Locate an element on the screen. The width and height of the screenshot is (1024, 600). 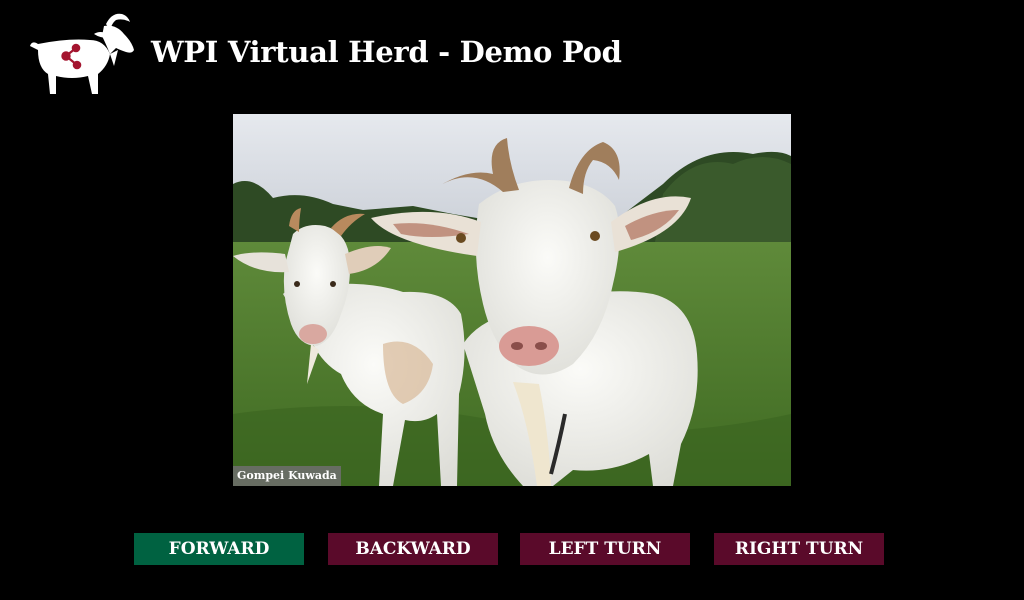
goat-logo is located at coordinates (82, 54).